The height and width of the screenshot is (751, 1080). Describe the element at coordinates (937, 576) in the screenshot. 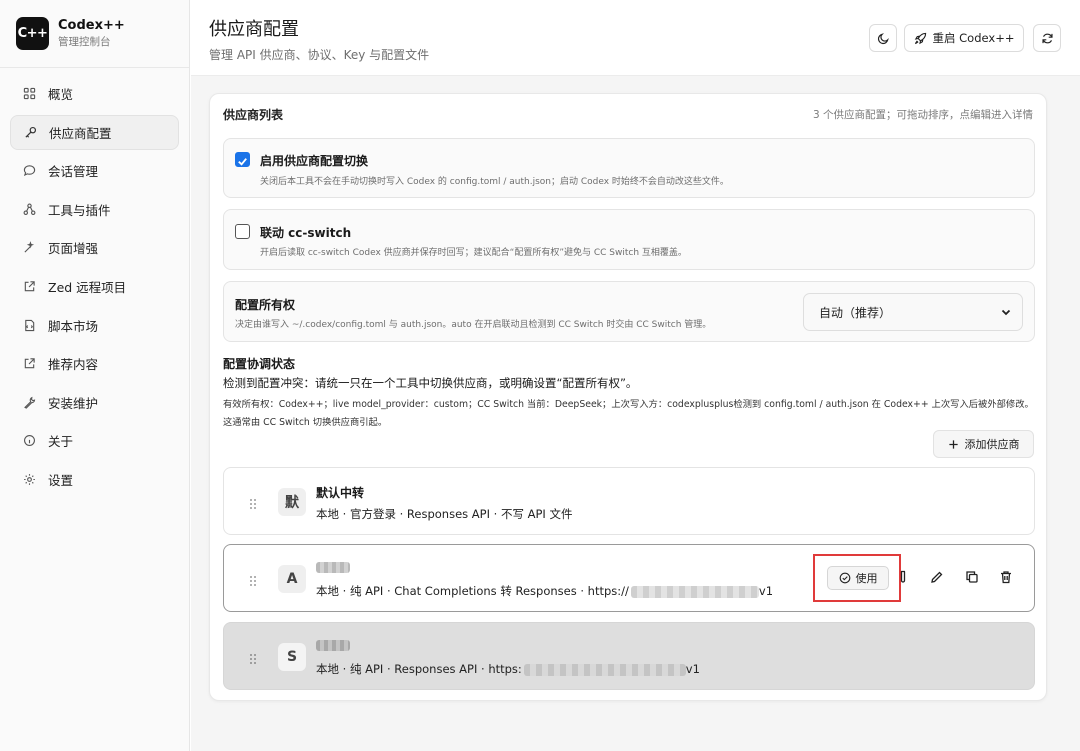

I see `edit-pencil-icon` at that location.